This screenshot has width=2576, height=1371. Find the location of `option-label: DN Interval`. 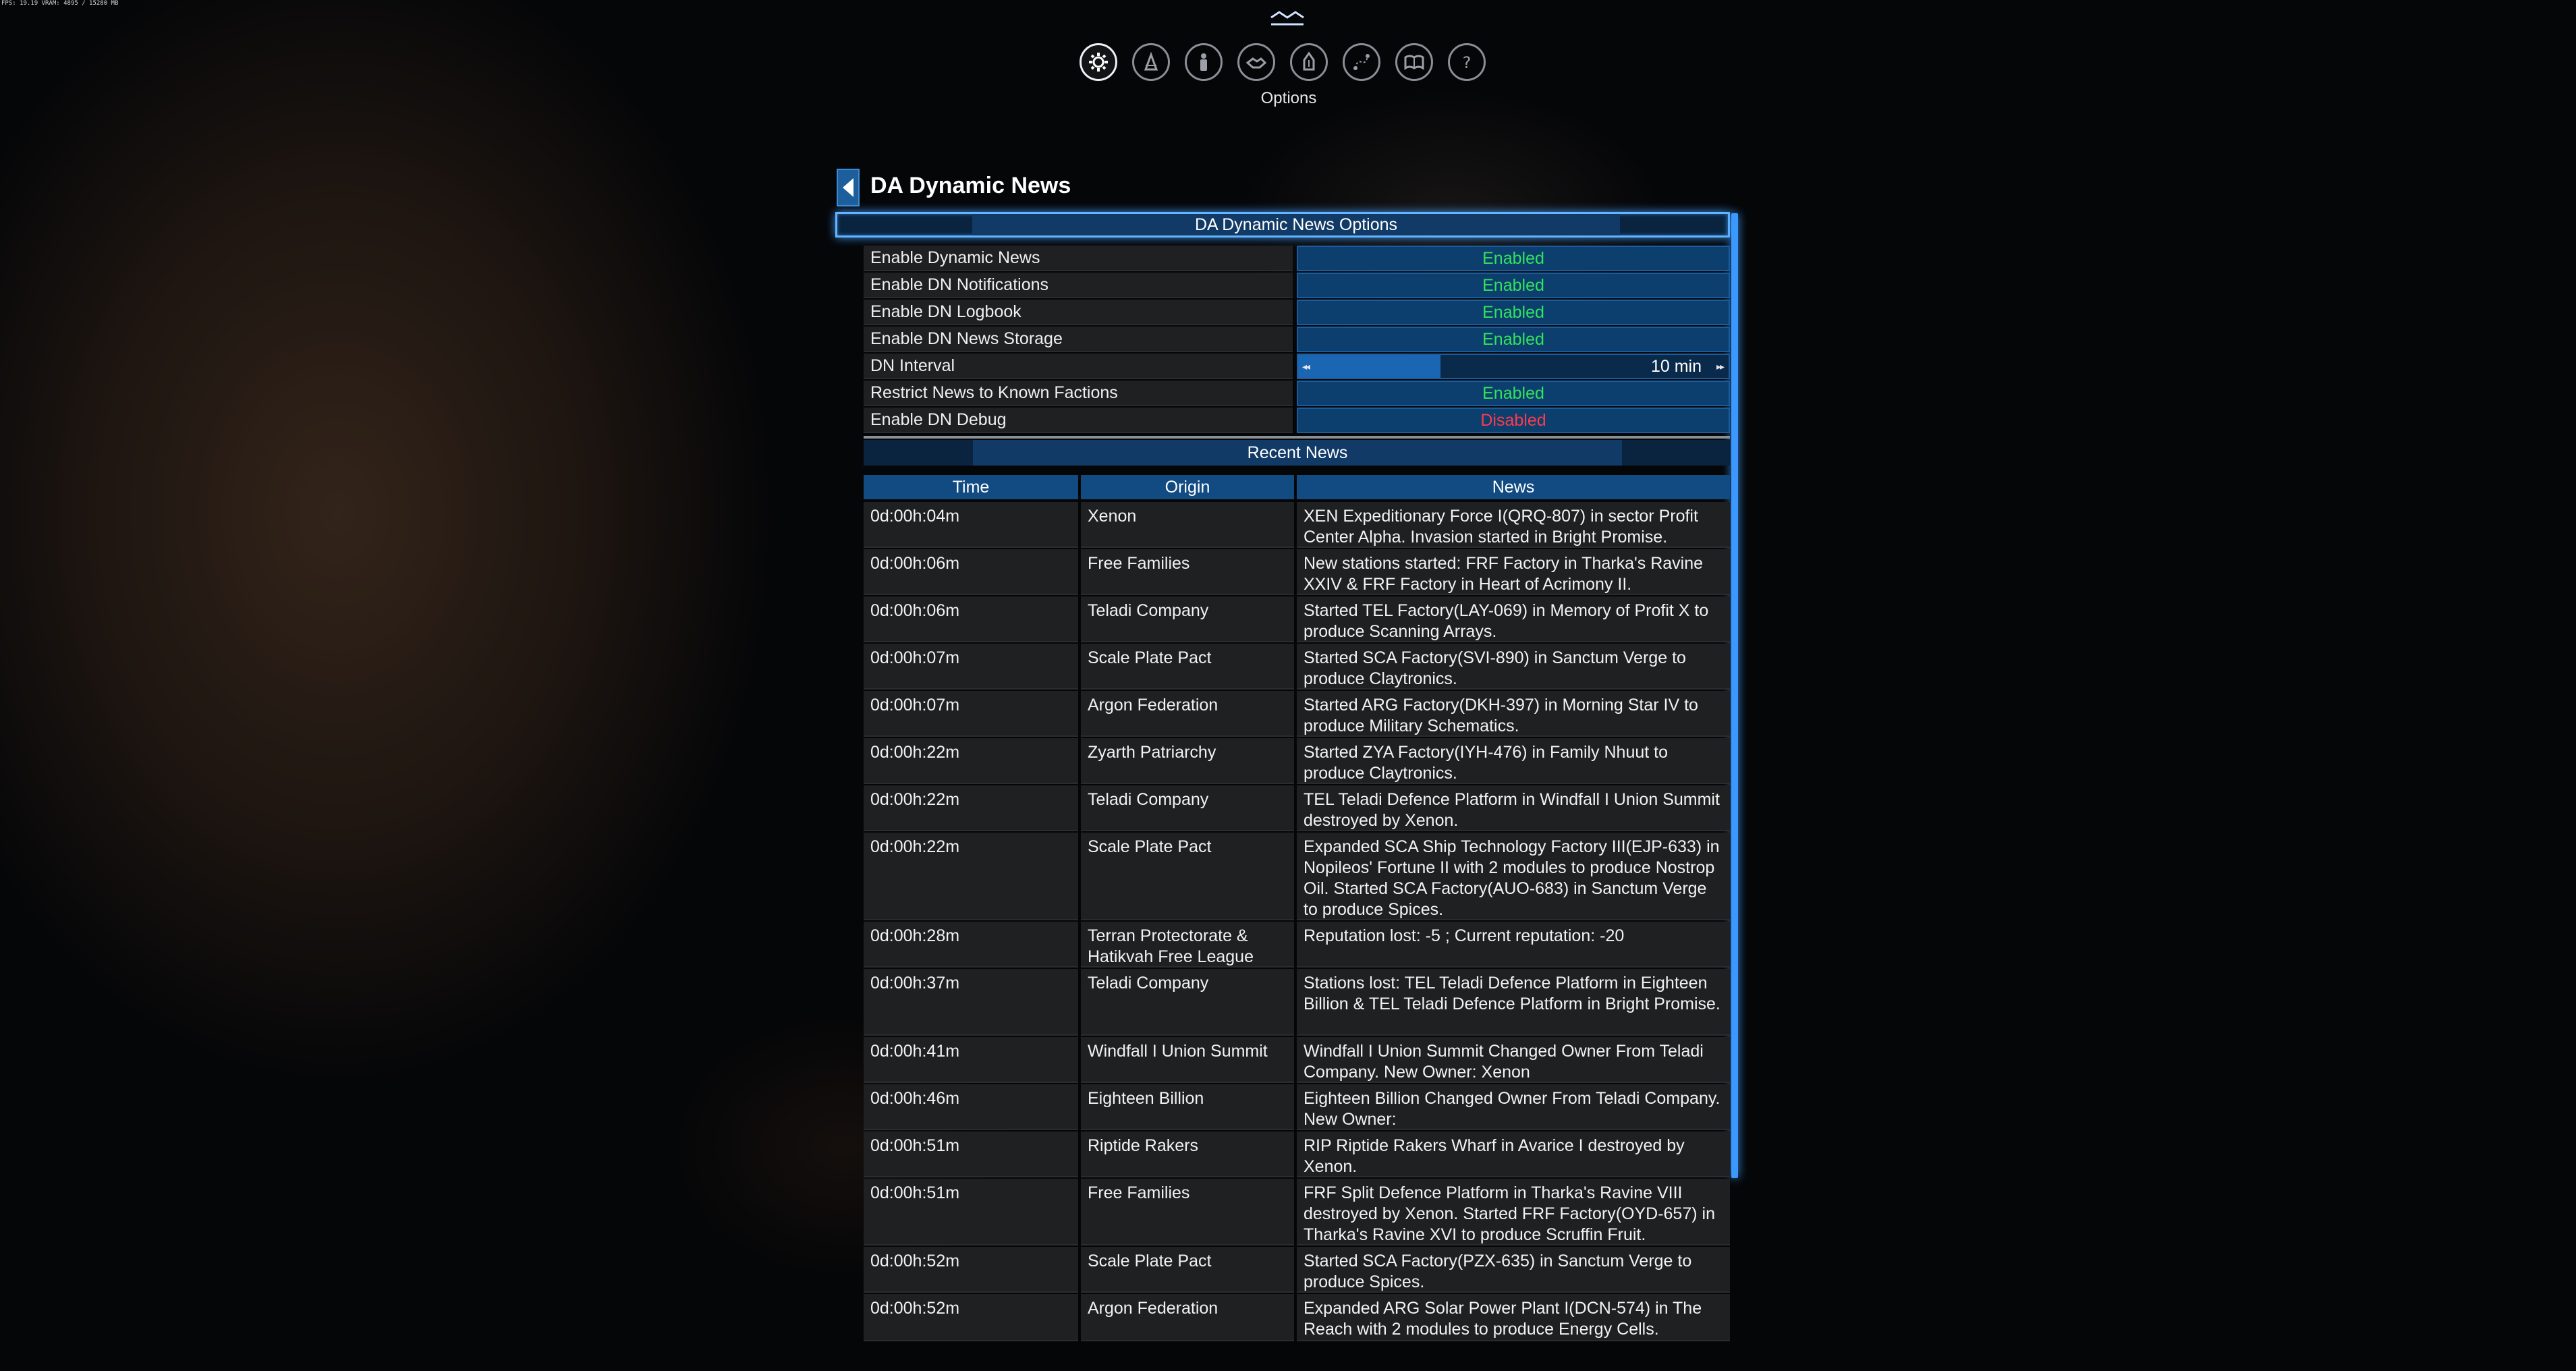

option-label: DN Interval is located at coordinates (1078, 366).